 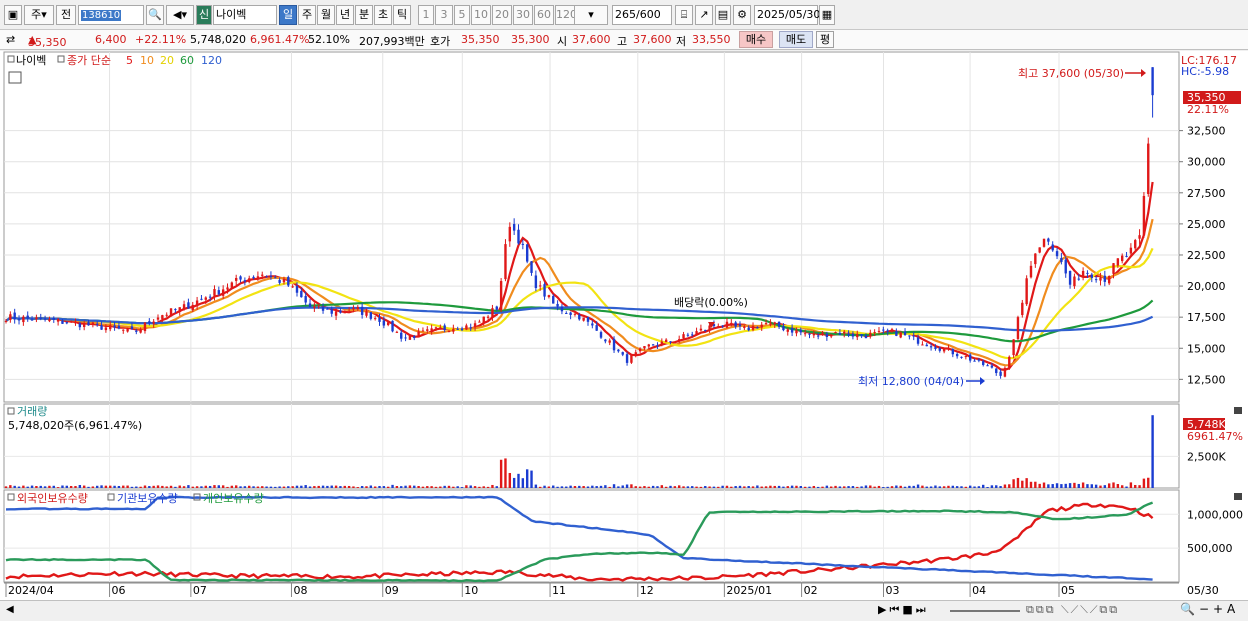 What do you see at coordinates (502, 15) in the screenshot?
I see `minute-tab-20: 20` at bounding box center [502, 15].